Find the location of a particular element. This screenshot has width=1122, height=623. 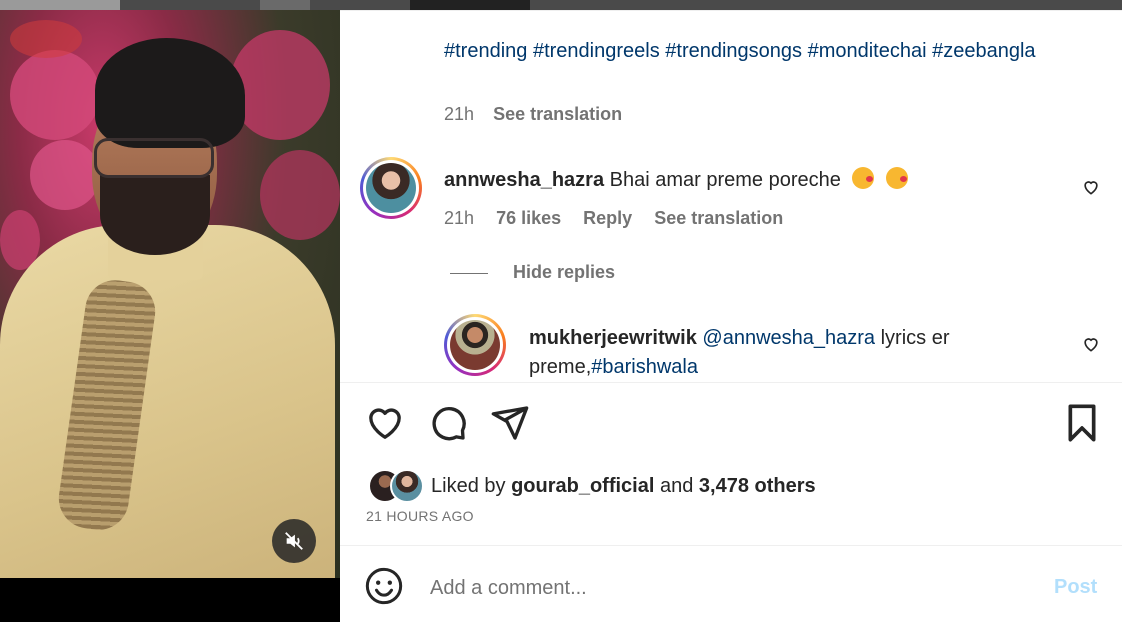

comment-body: annwesha_hazra Bhai amar preme poreche is located at coordinates (676, 179).